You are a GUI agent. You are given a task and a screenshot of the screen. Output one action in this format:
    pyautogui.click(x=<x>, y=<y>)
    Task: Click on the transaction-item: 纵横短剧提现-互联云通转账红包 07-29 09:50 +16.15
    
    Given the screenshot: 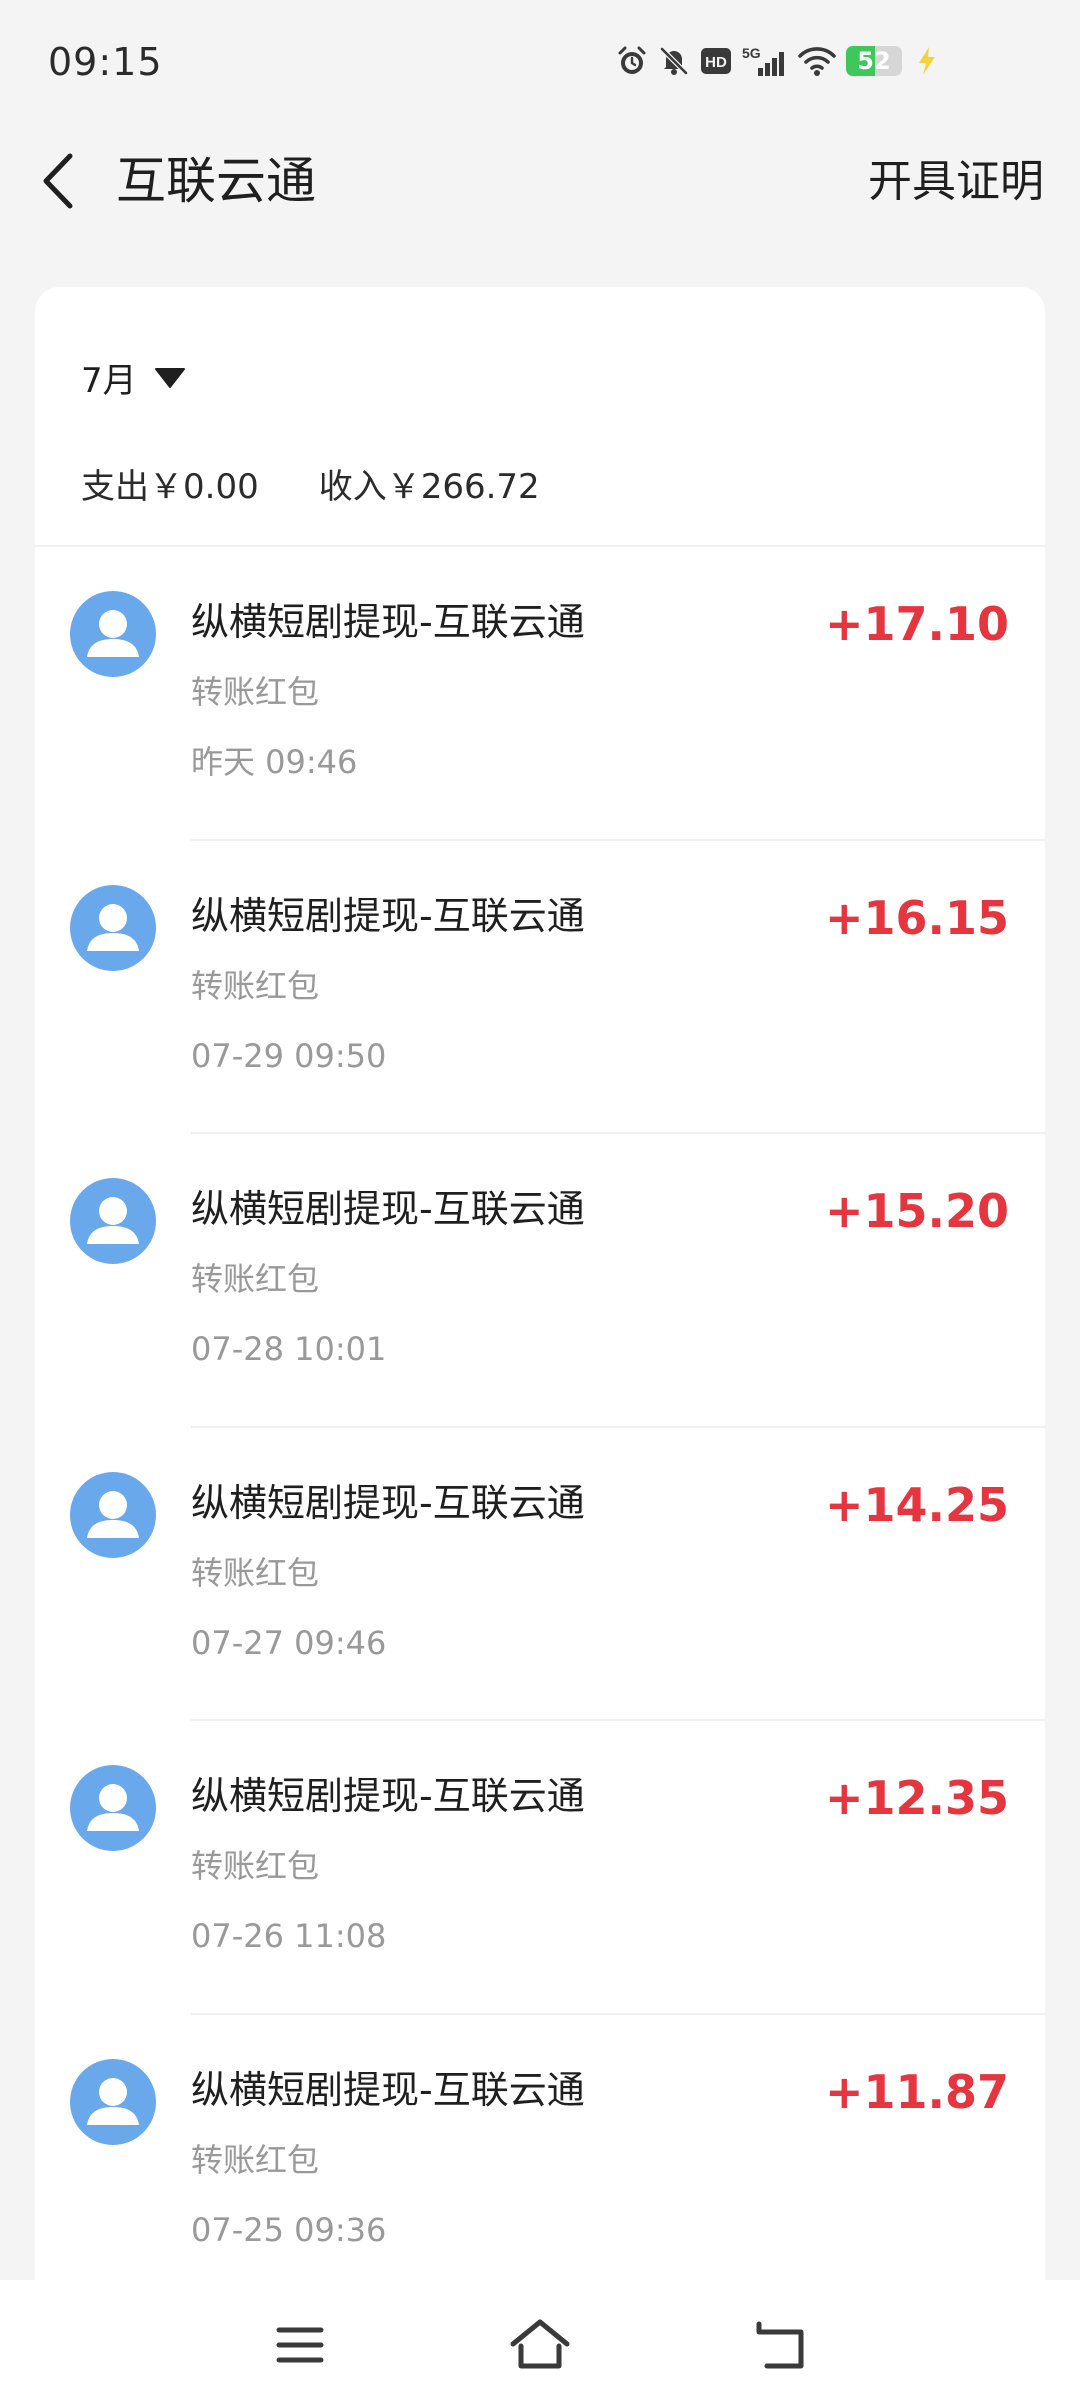 What is the action you would take?
    pyautogui.click(x=540, y=988)
    